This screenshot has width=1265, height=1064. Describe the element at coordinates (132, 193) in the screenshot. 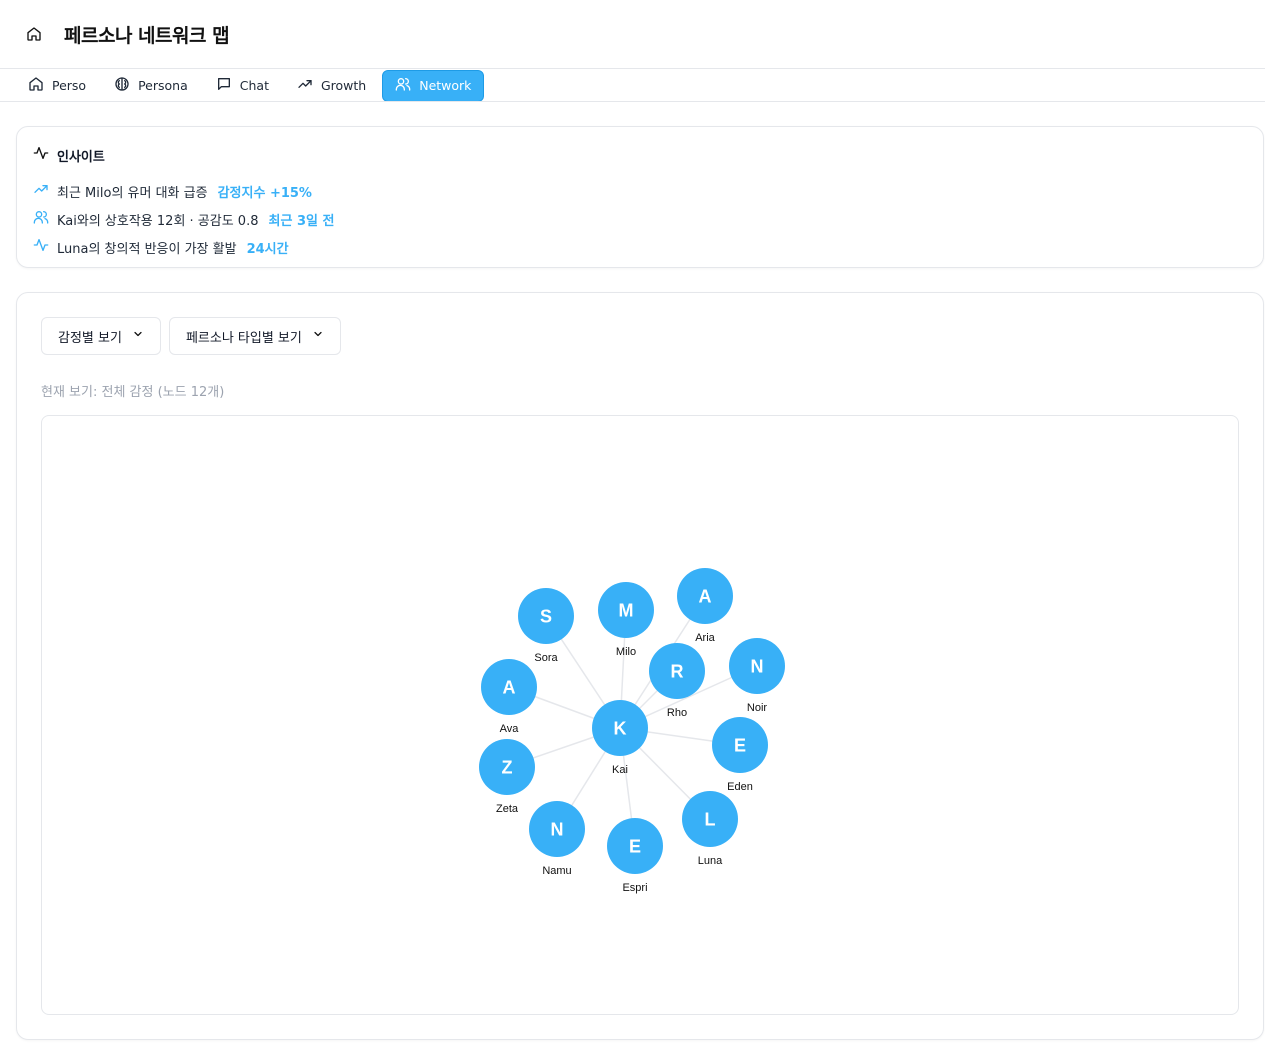

I see `insight-text: 최근 Milo의 유머 대화 급증` at that location.